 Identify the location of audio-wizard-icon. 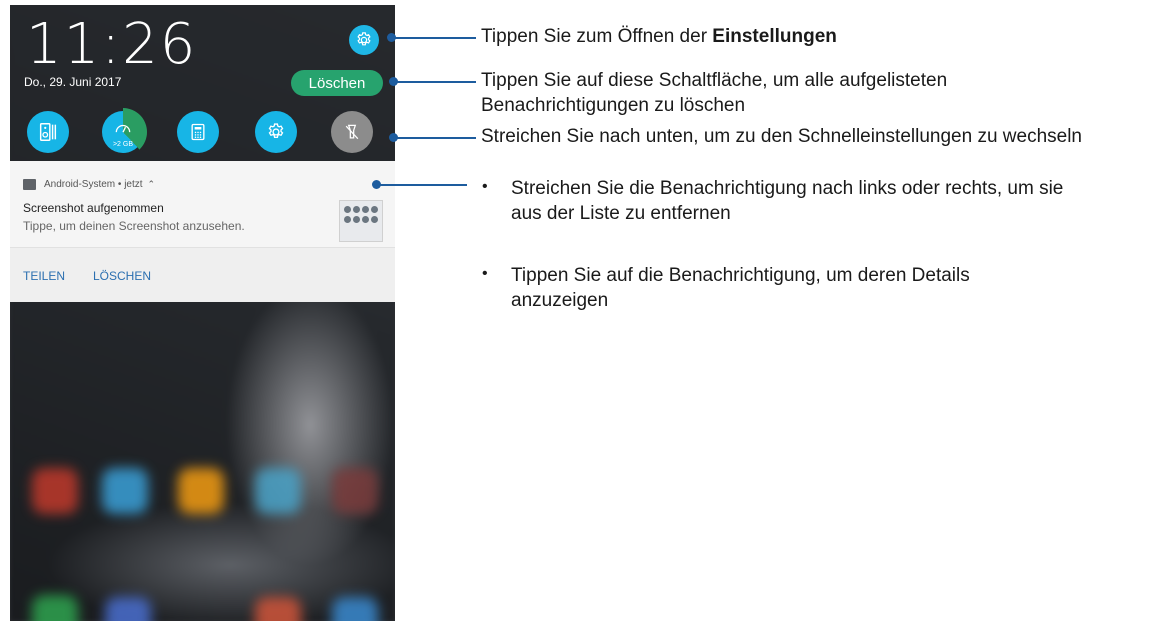
(48, 132).